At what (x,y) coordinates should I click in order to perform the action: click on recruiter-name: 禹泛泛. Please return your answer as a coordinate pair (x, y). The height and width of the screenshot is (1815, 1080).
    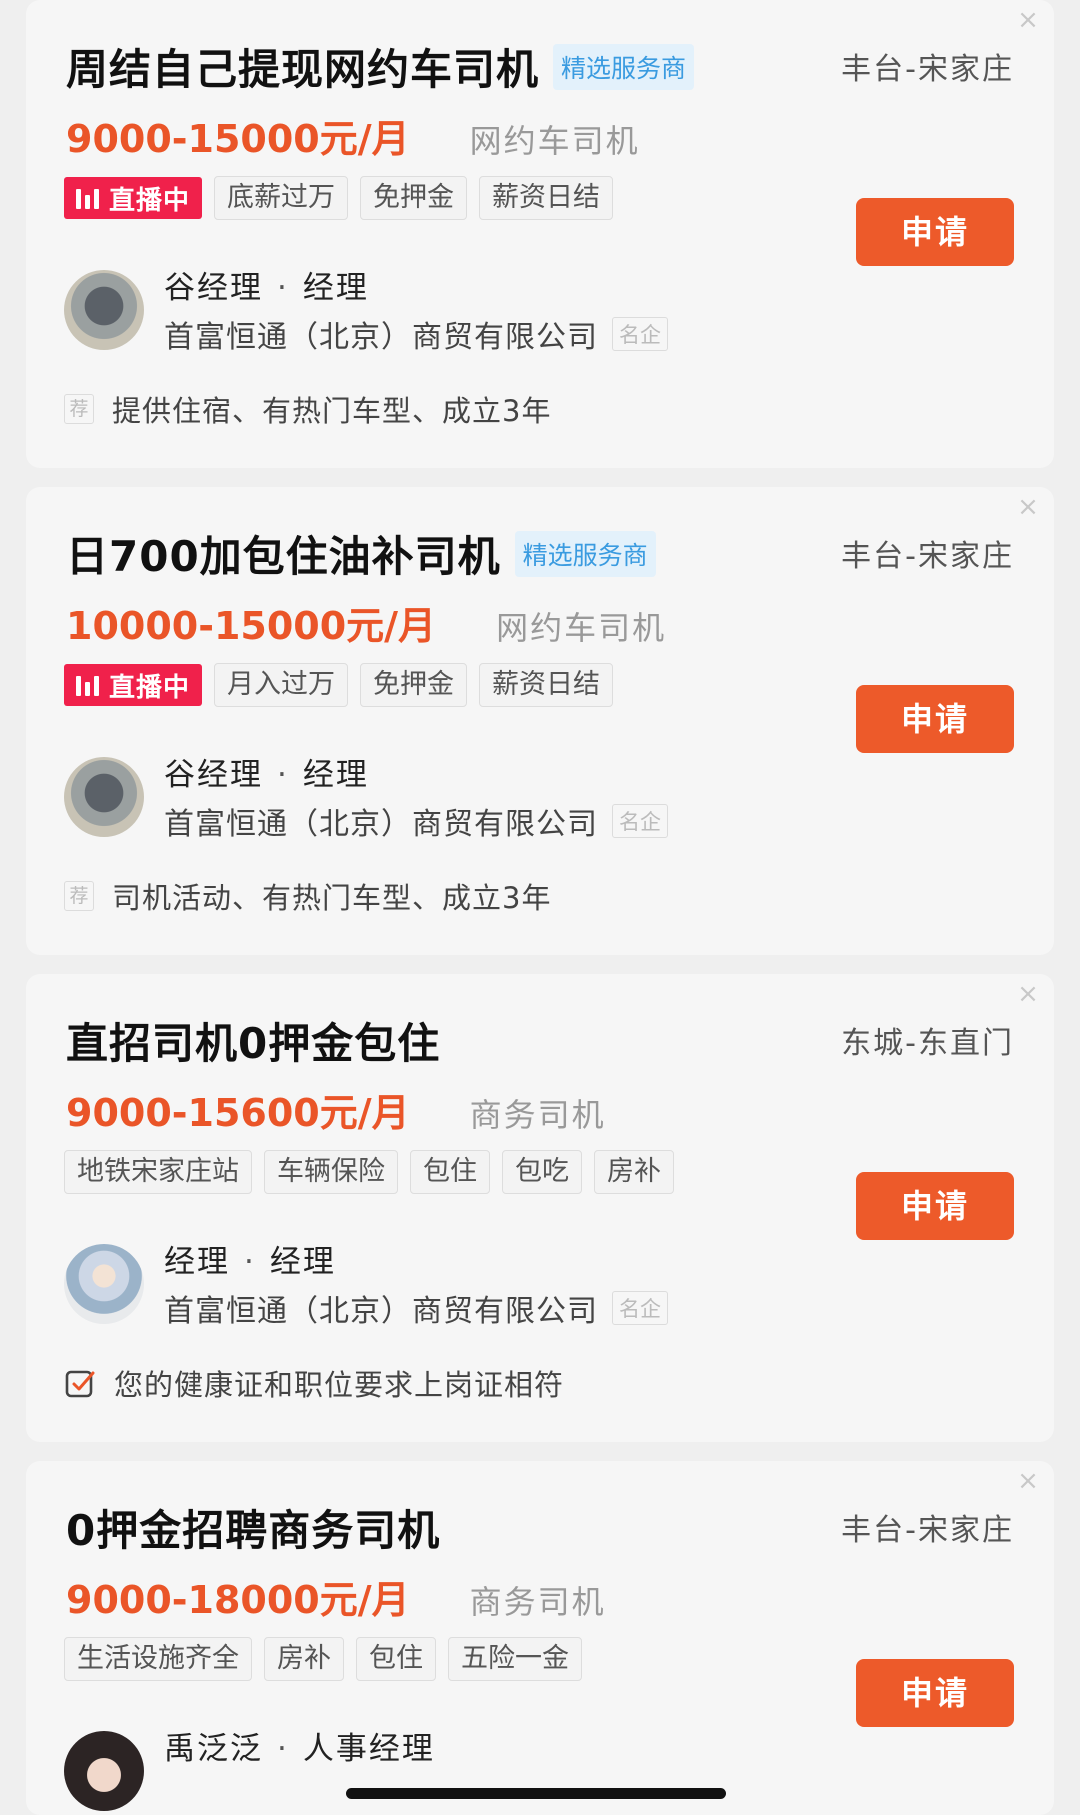
    Looking at the image, I should click on (213, 1749).